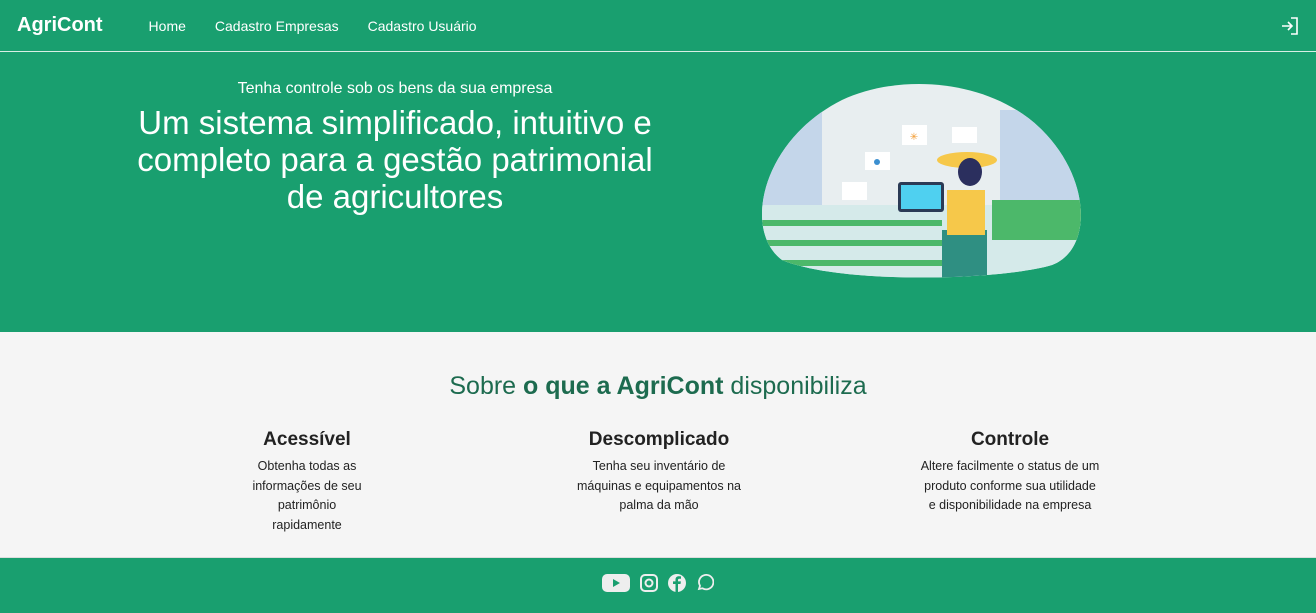 The width and height of the screenshot is (1316, 613). What do you see at coordinates (277, 26) in the screenshot?
I see `nav-cadastro-empresas: Cadastro Empresas` at bounding box center [277, 26].